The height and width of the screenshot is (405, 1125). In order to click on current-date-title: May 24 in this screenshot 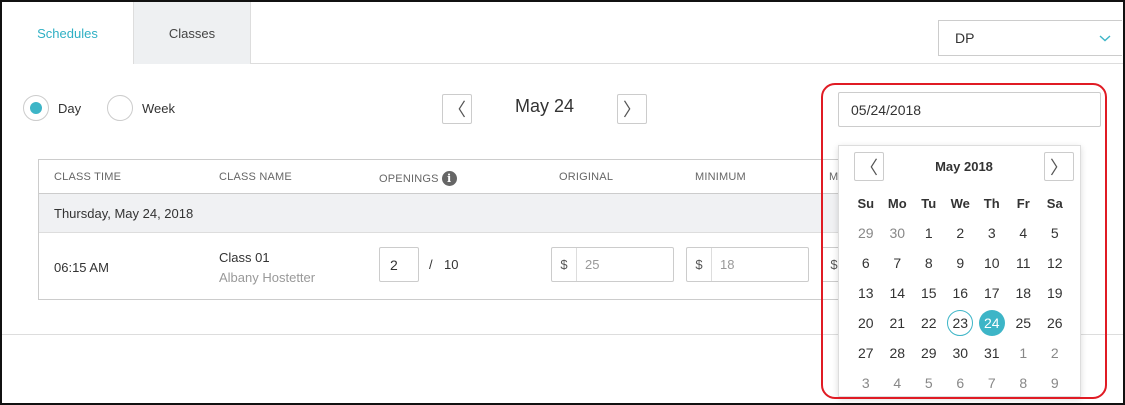, I will do `click(544, 106)`.